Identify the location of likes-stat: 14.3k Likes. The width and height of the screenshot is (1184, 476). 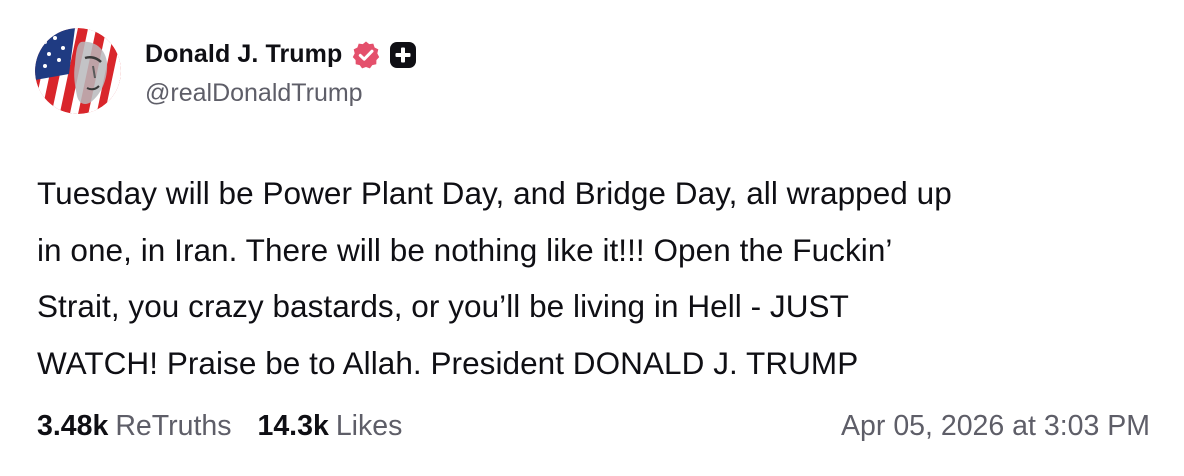
(329, 426).